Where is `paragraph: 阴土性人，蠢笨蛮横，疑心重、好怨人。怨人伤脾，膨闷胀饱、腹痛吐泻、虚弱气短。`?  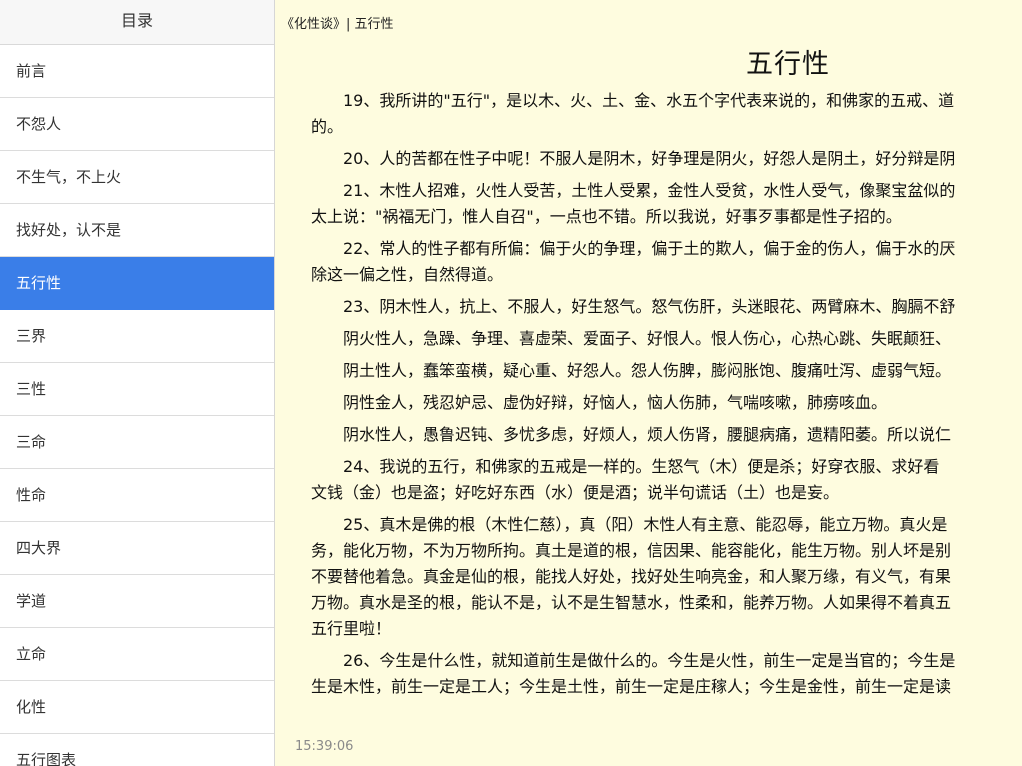
paragraph: 阴土性人，蠢笨蛮横，疑心重、好怨人。怨人伤脾，膨闷胀饱、腹痛吐泻、虚弱气短。 is located at coordinates (647, 370).